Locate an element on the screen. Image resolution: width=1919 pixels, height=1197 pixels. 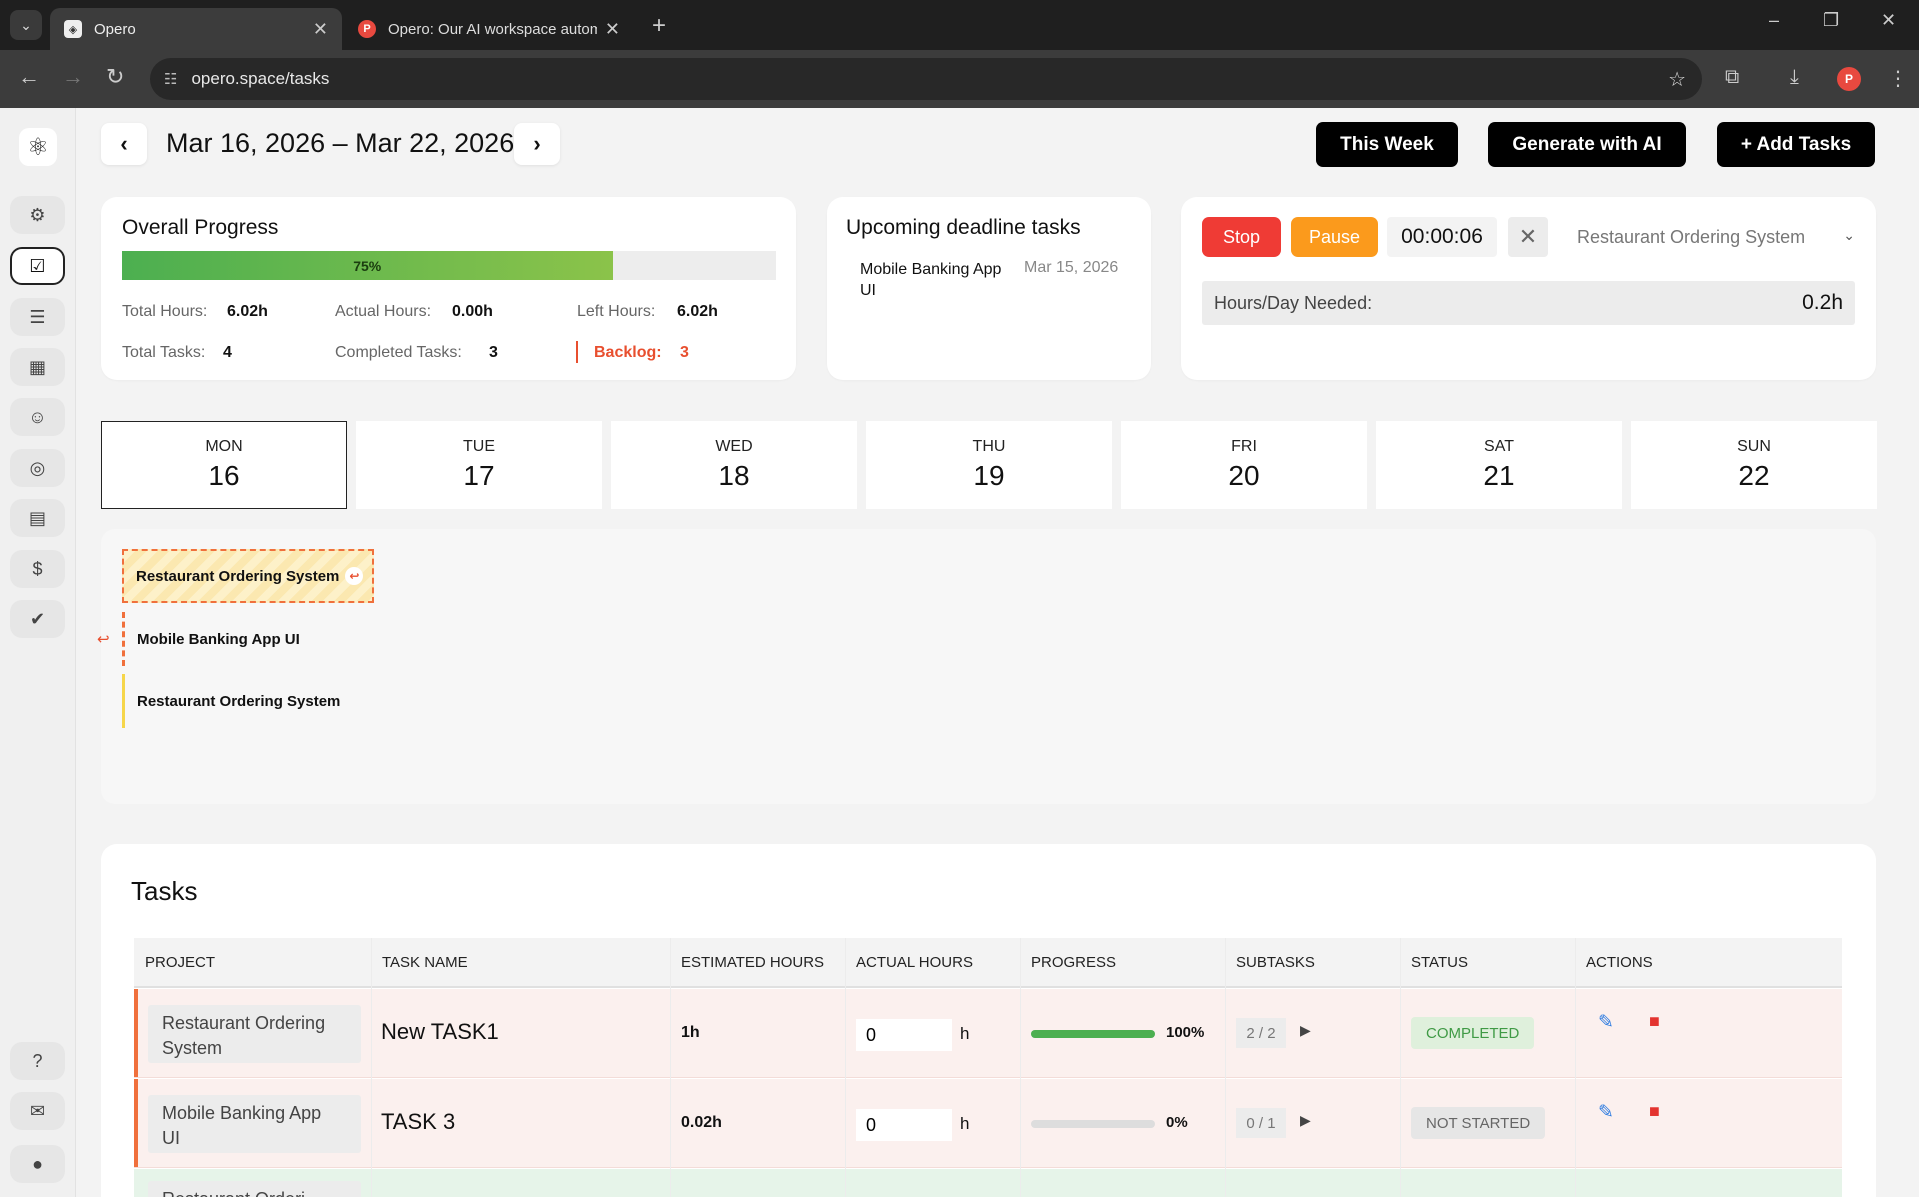
day-fri: FRI 20 is located at coordinates (1244, 465).